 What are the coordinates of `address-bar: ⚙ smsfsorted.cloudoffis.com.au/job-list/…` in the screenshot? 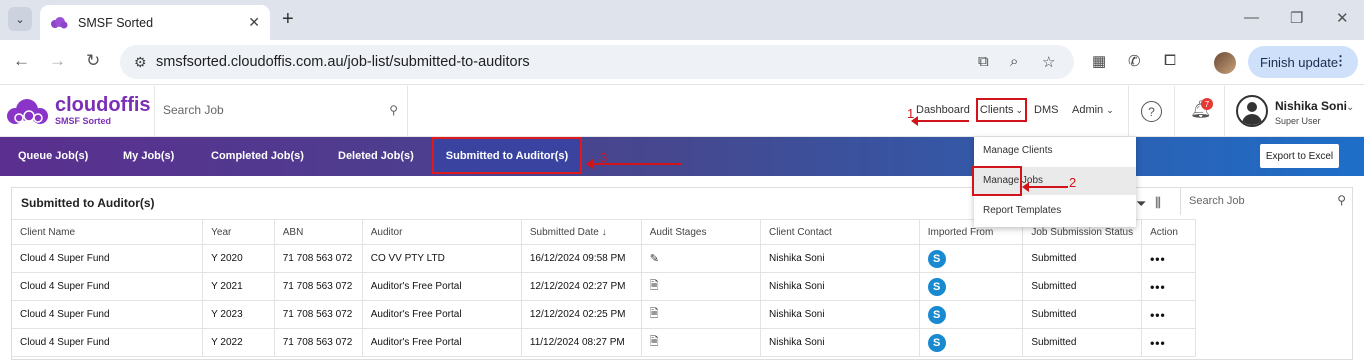 It's located at (597, 62).